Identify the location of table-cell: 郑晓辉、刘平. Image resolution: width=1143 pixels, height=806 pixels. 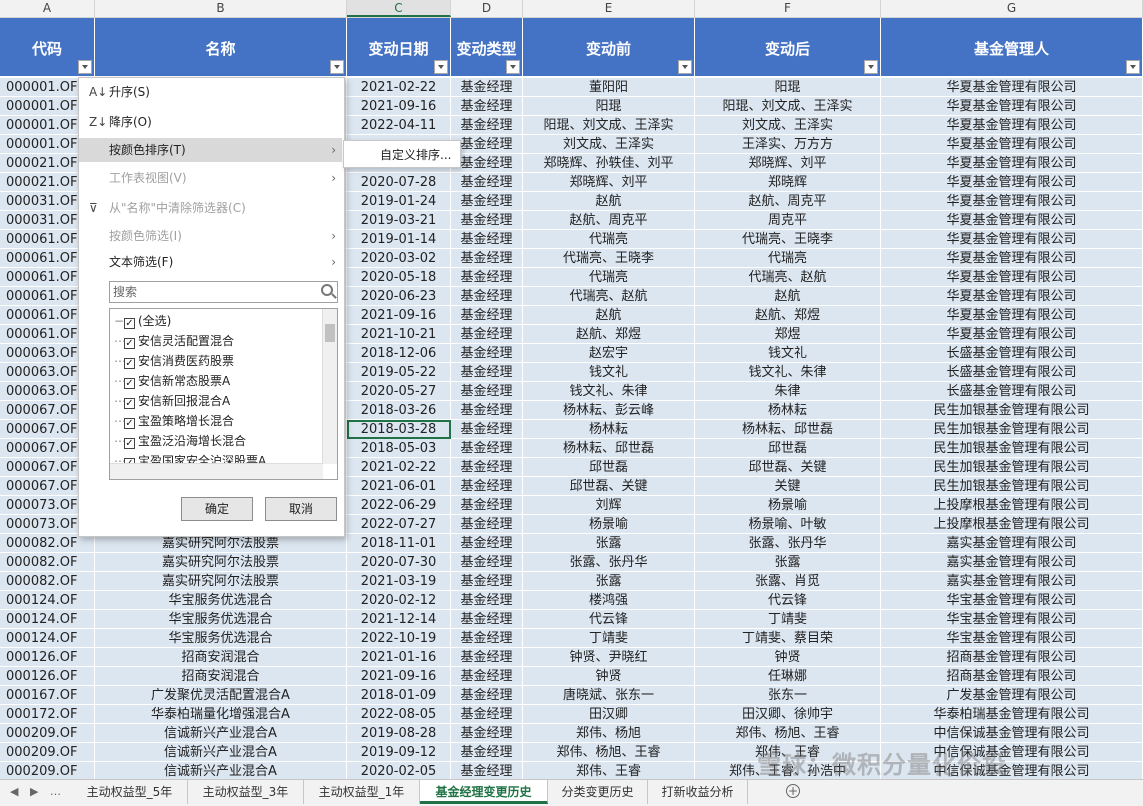
(609, 182).